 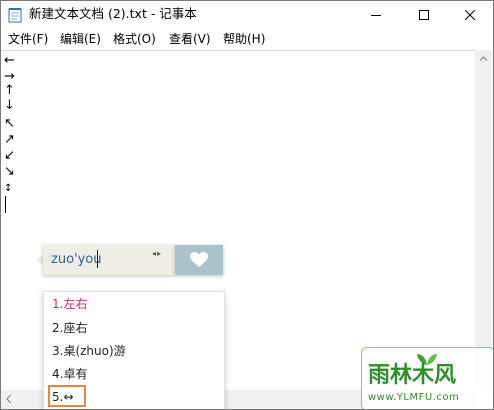 I want to click on editor-line: ←, so click(x=9, y=60).